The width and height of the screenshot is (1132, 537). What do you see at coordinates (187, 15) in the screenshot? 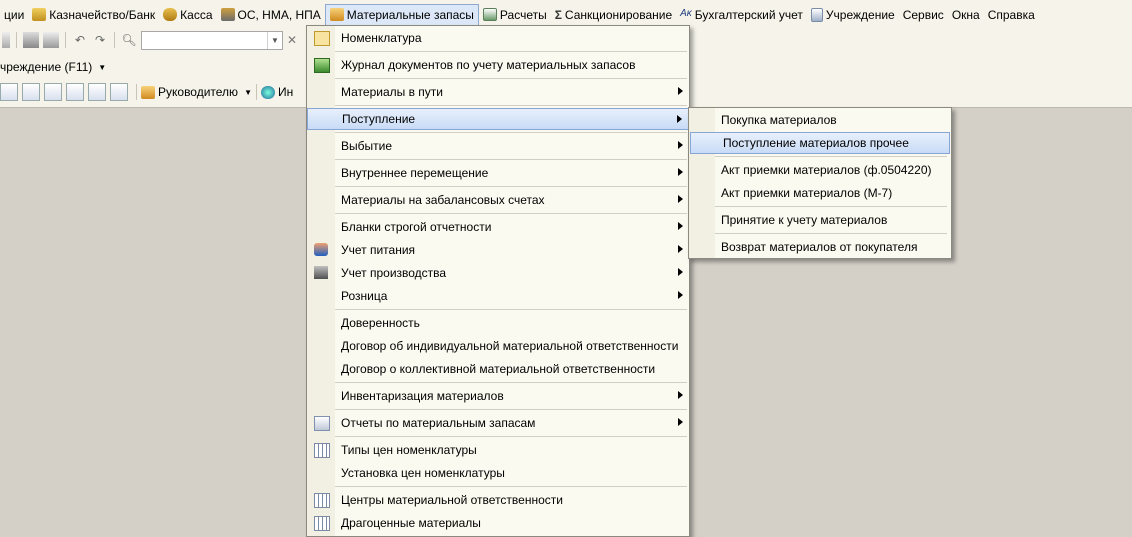
I see `menu-cash: Касса` at bounding box center [187, 15].